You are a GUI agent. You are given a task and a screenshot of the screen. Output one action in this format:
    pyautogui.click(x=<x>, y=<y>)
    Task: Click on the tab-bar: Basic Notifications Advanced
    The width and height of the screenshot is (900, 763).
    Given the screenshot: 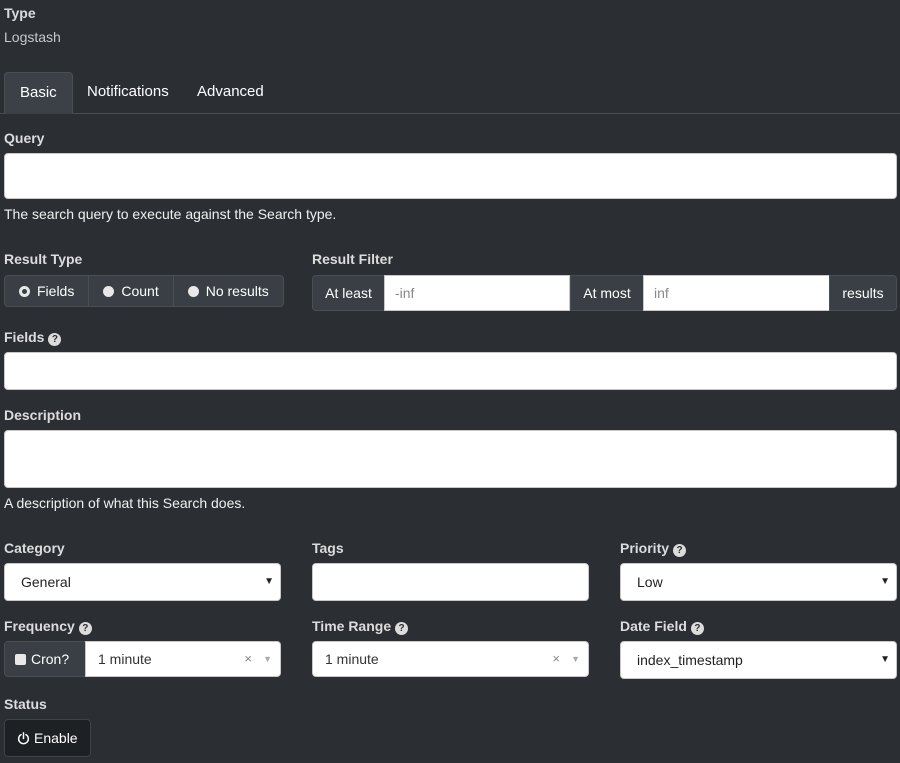 What is the action you would take?
    pyautogui.click(x=450, y=93)
    